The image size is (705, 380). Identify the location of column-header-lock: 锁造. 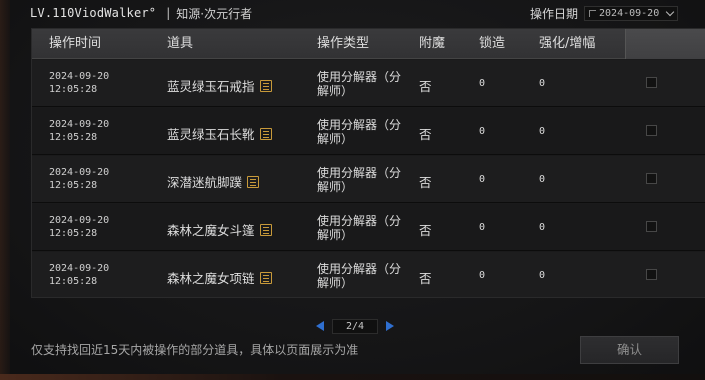
(492, 43).